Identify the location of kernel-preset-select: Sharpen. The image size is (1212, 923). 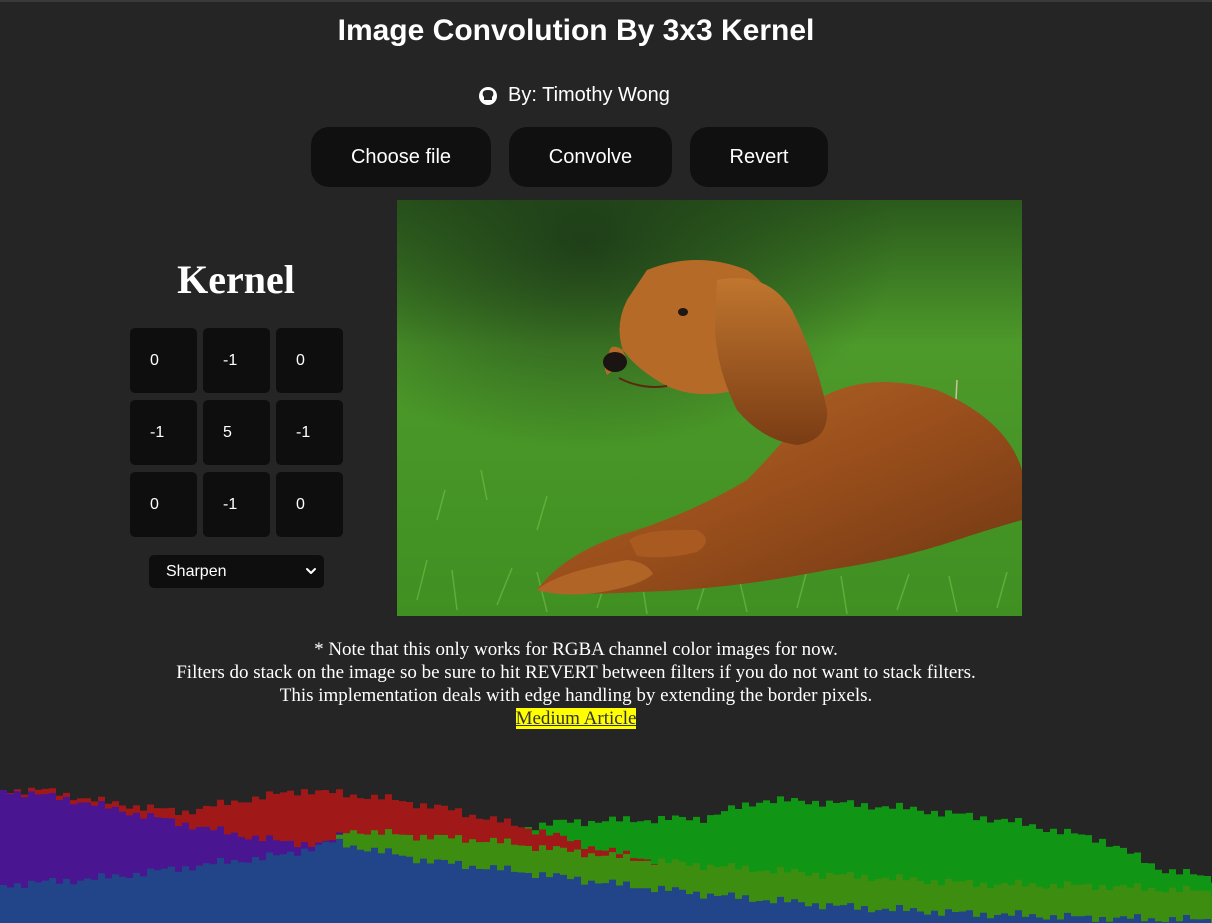
(236, 571).